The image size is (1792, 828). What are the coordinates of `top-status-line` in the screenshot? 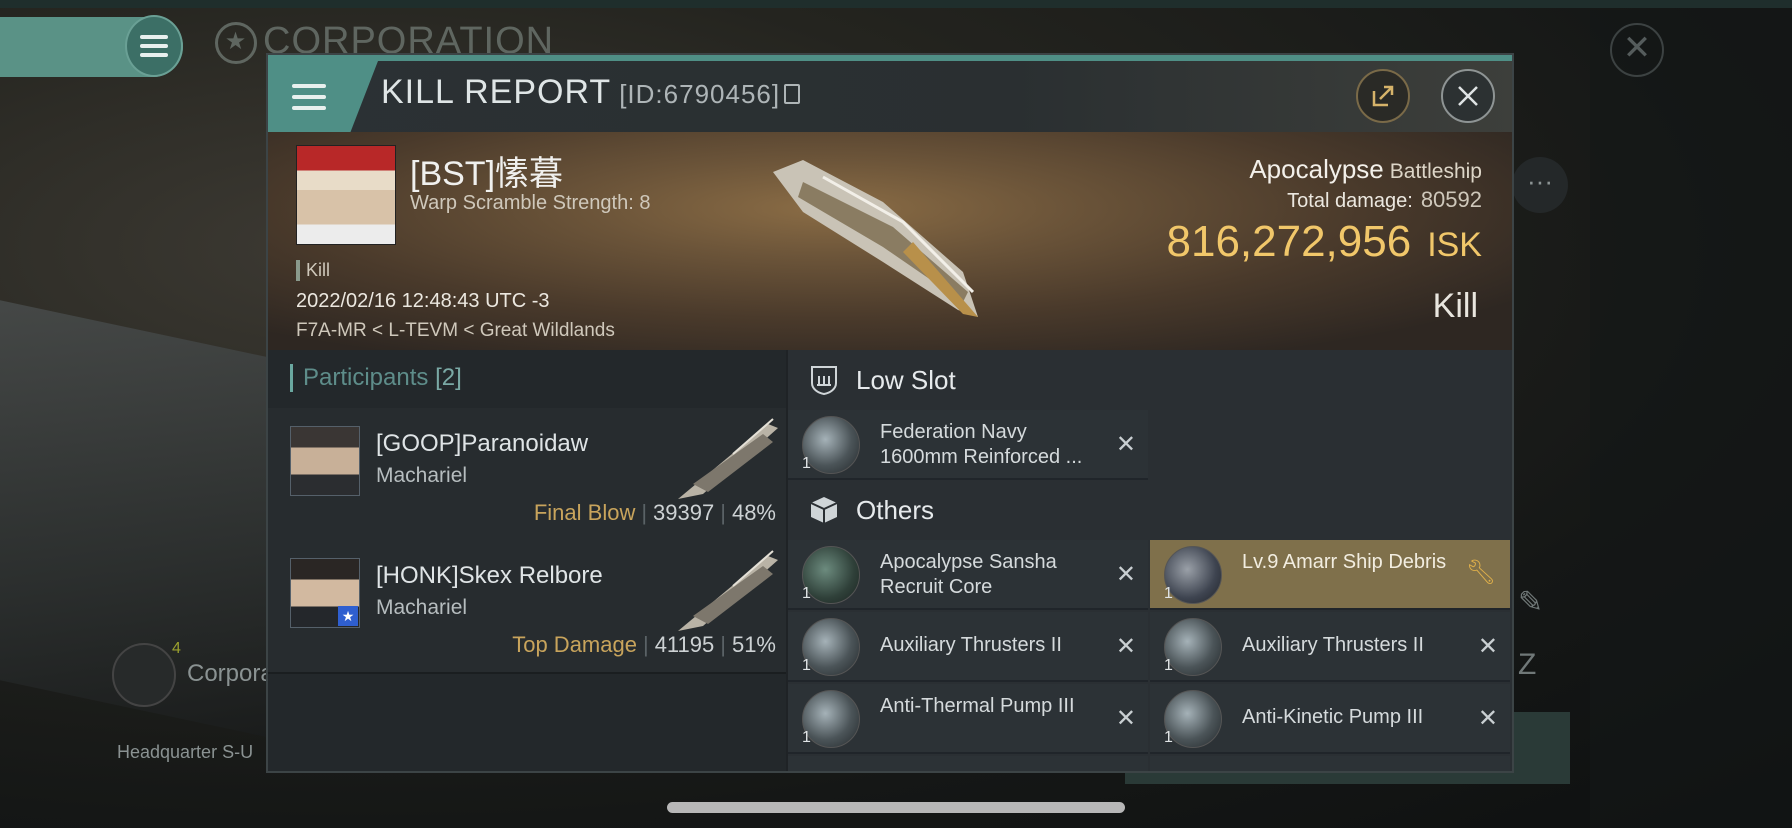 It's located at (896, 4).